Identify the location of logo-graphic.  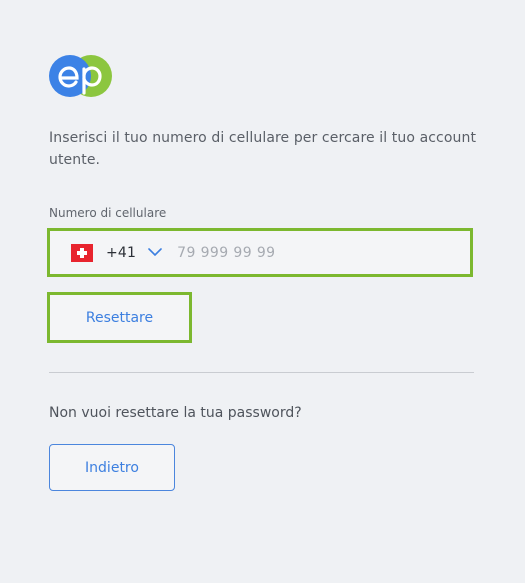
(80, 76).